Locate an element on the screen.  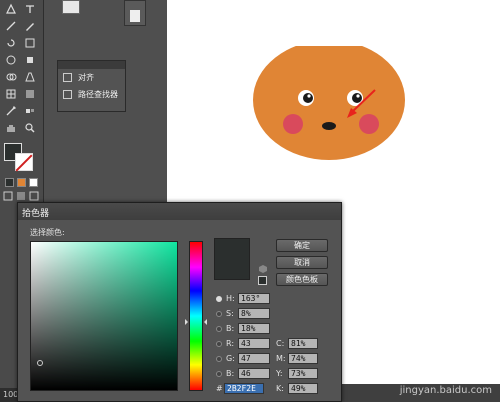
new-color-preview is located at coordinates (232, 259).